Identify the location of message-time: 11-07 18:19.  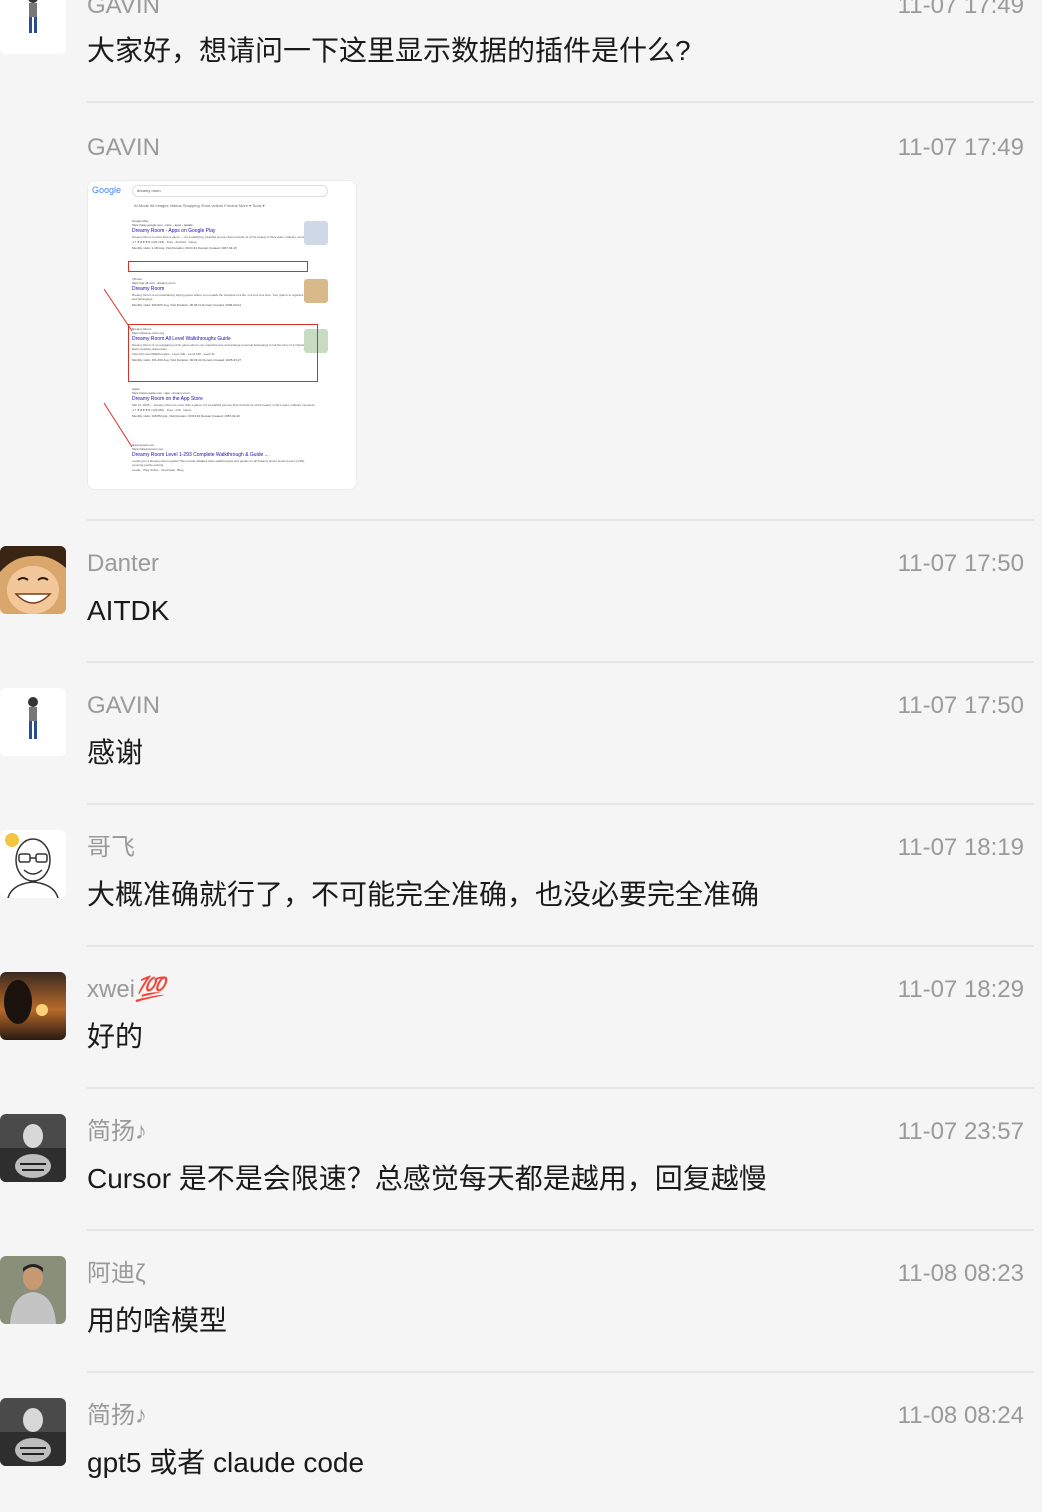
(960, 847).